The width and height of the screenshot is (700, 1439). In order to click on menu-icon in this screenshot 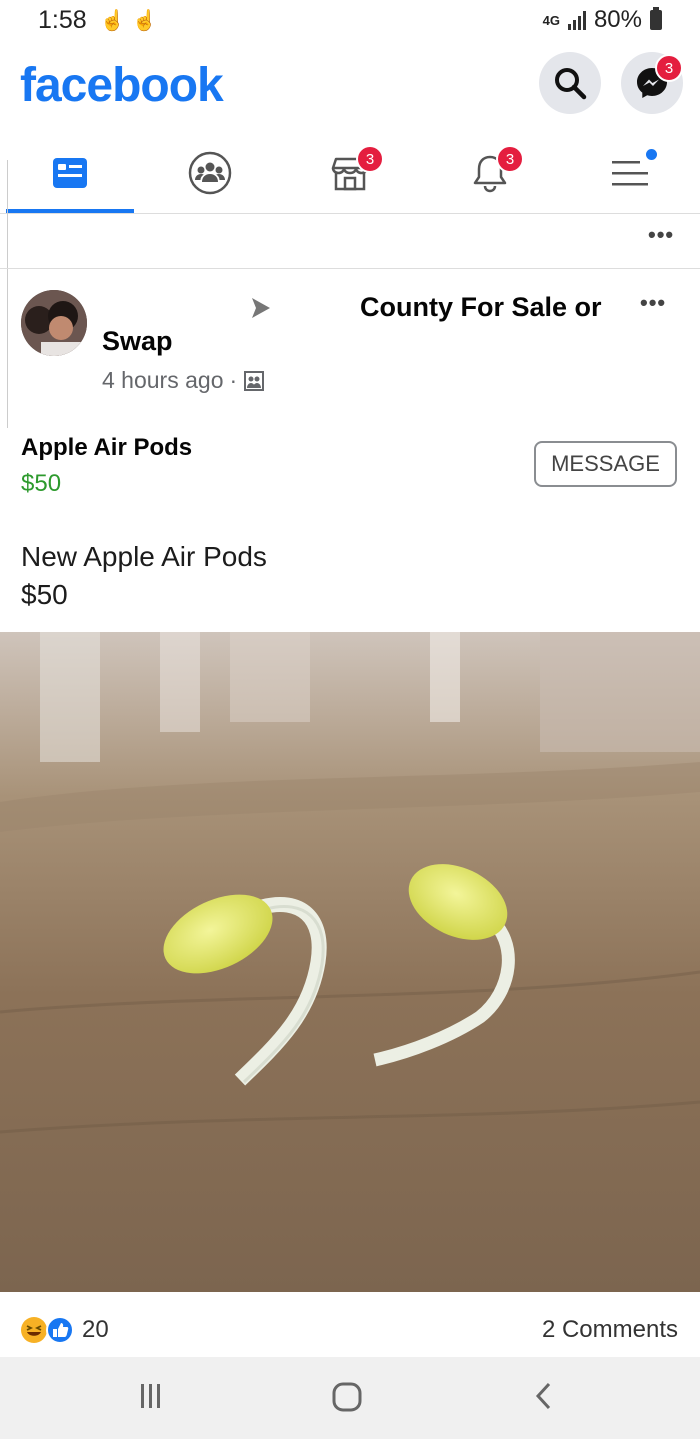, I will do `click(630, 173)`.